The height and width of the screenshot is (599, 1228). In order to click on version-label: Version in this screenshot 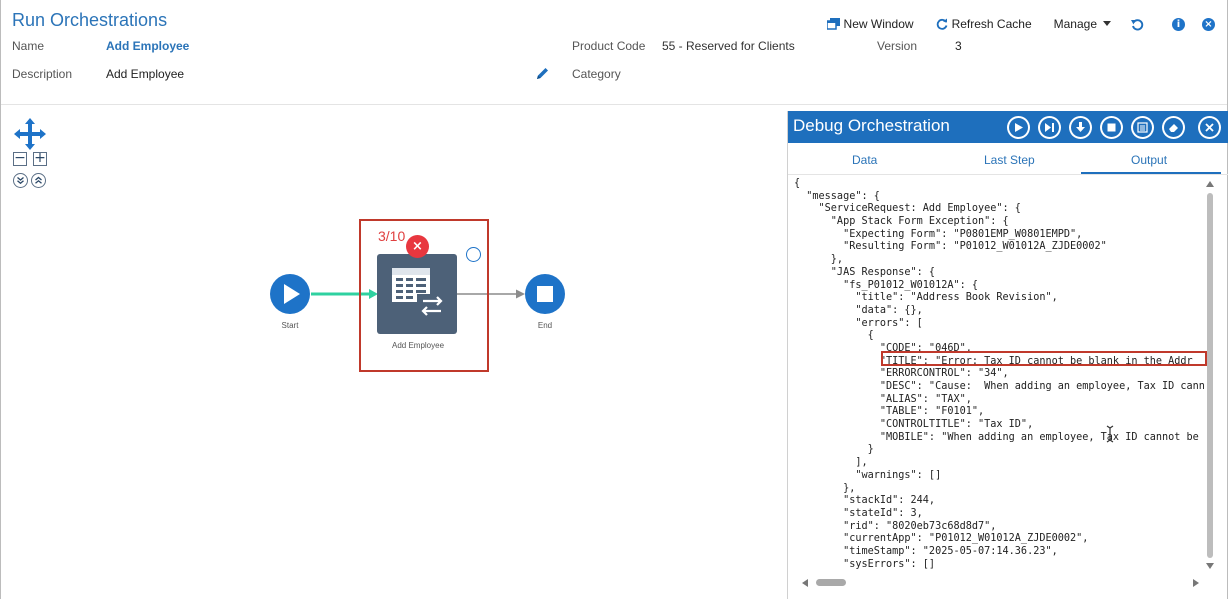, I will do `click(897, 46)`.